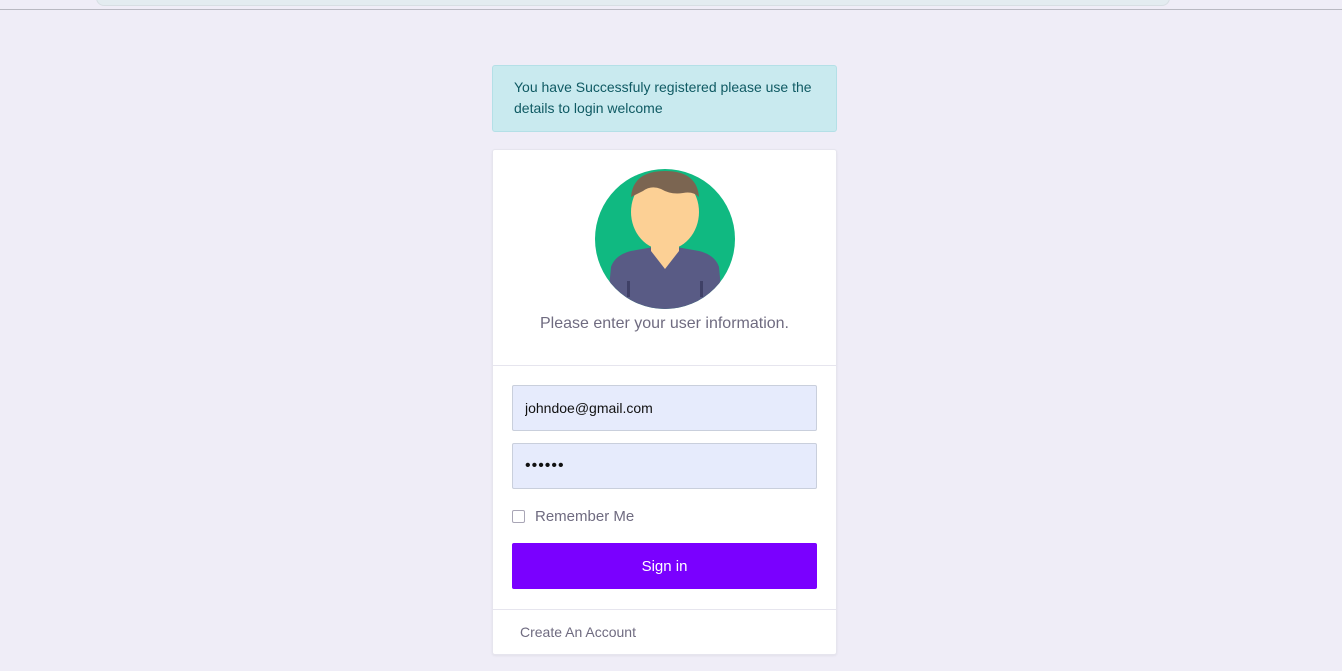 The image size is (1342, 671). I want to click on sign-in-button: Sign in, so click(664, 566).